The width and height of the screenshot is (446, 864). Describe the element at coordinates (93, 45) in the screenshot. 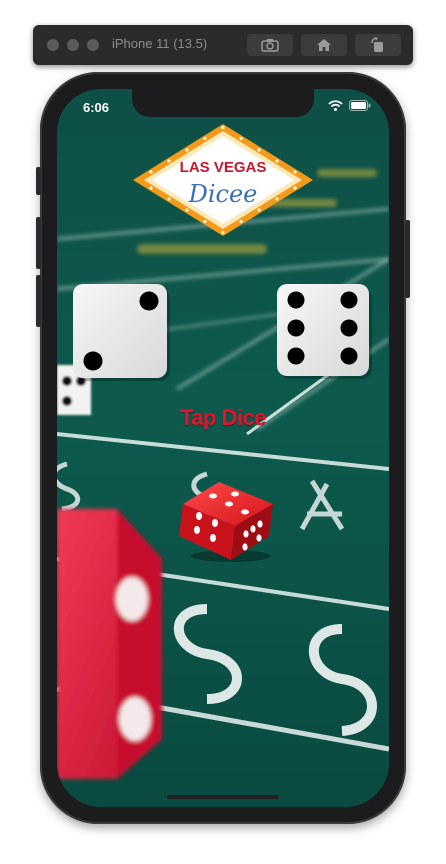

I see `zoom-window-dot` at that location.